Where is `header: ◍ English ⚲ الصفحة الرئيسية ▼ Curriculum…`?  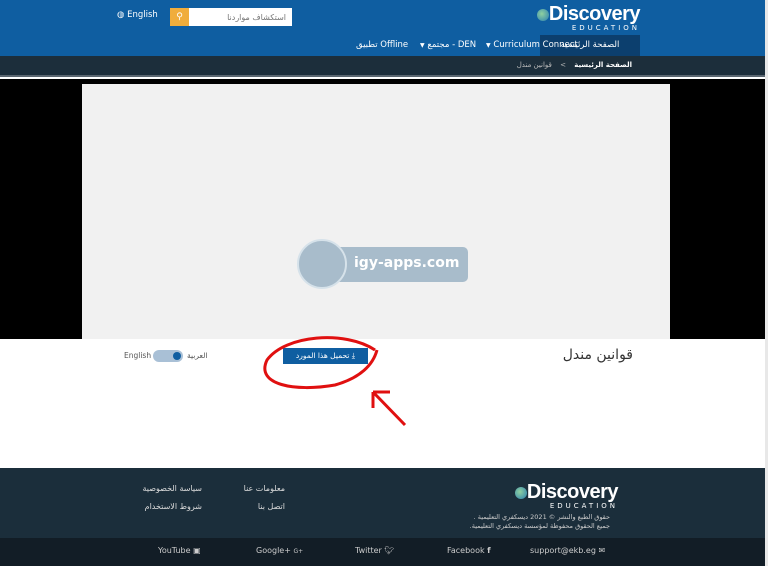 header: ◍ English ⚲ الصفحة الرئيسية ▼ Curriculum… is located at coordinates (382, 28).